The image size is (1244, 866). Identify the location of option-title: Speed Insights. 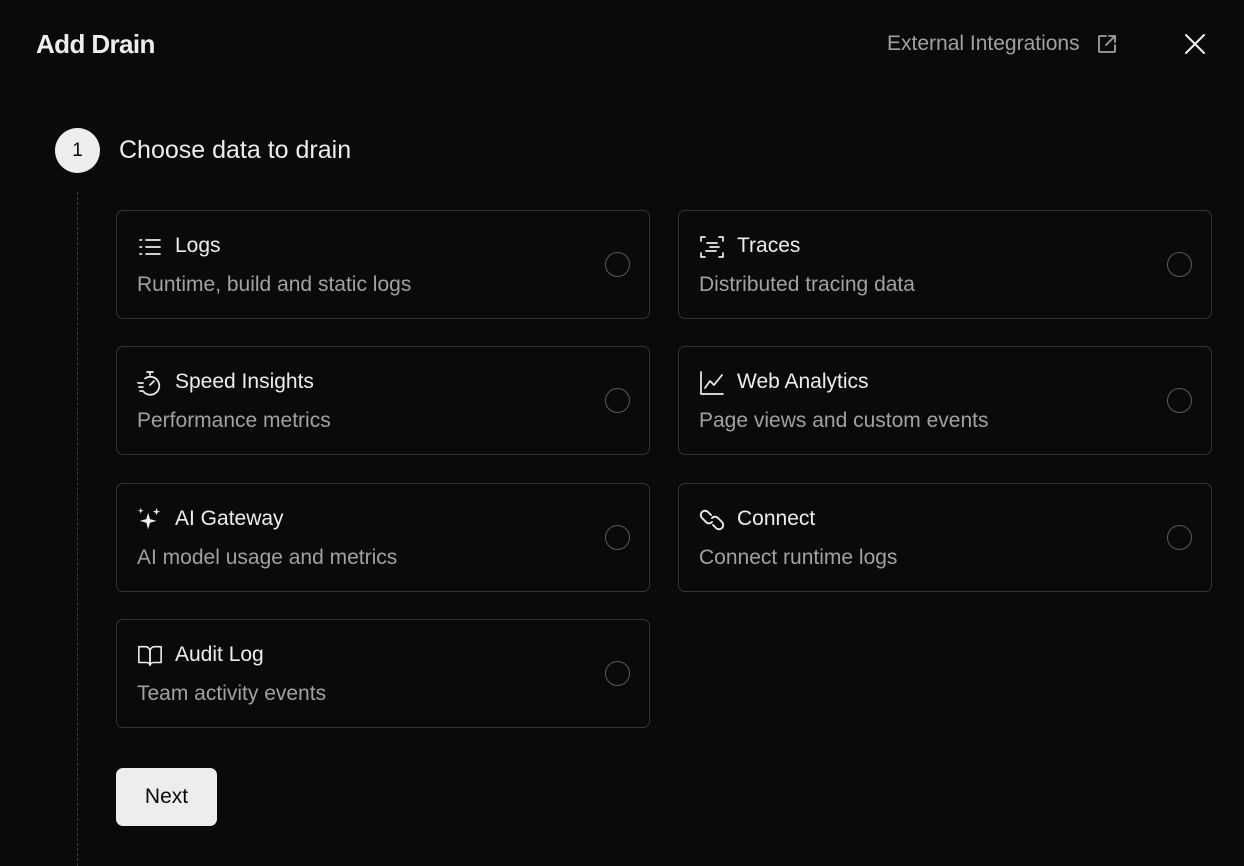
(244, 381).